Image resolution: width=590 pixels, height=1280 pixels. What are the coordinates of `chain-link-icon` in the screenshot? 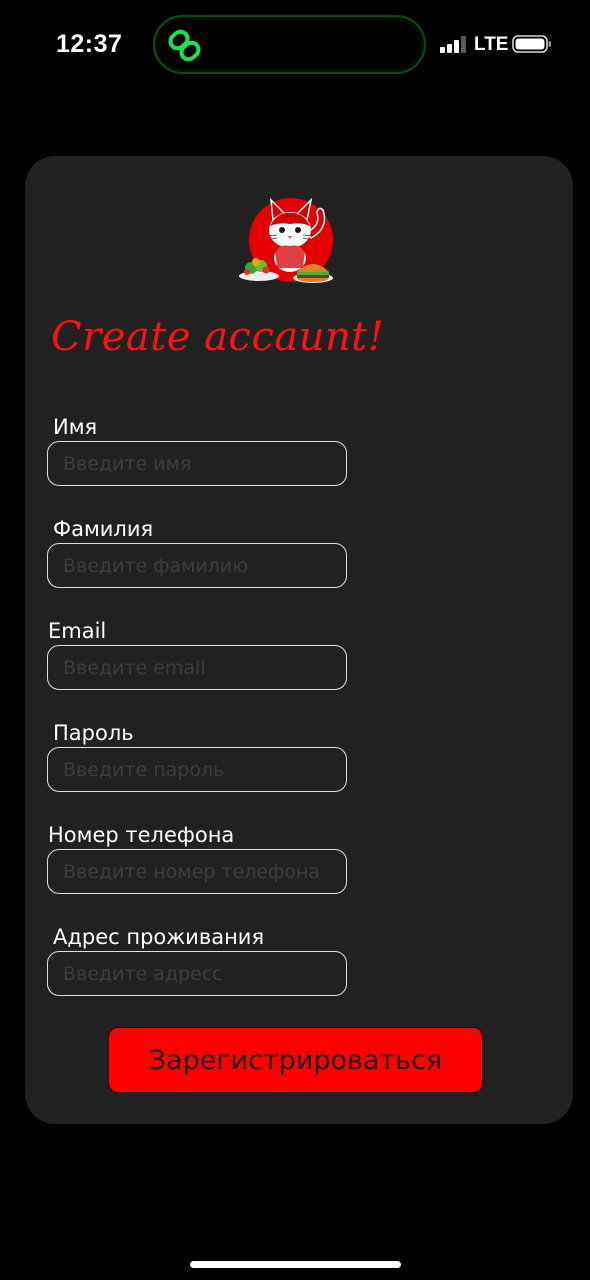 It's located at (184, 45).